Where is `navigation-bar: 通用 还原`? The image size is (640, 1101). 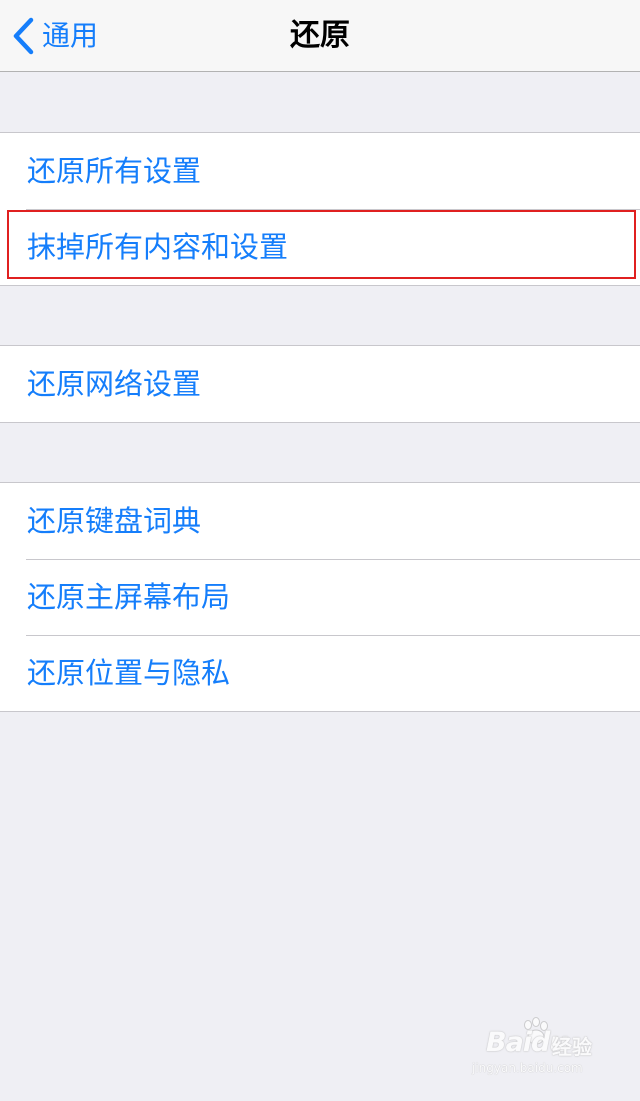
navigation-bar: 通用 还原 is located at coordinates (320, 36).